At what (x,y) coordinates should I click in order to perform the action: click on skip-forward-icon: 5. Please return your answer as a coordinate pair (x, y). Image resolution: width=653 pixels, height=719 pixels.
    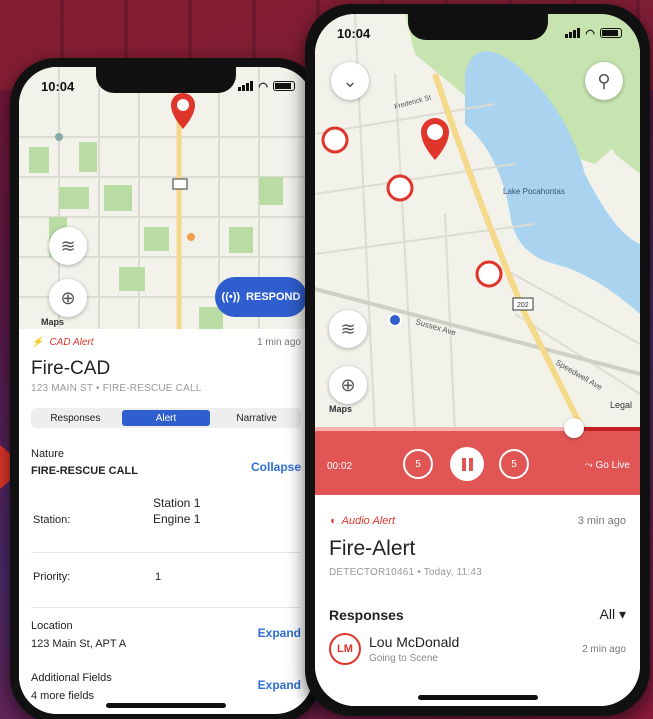
    Looking at the image, I should click on (514, 464).